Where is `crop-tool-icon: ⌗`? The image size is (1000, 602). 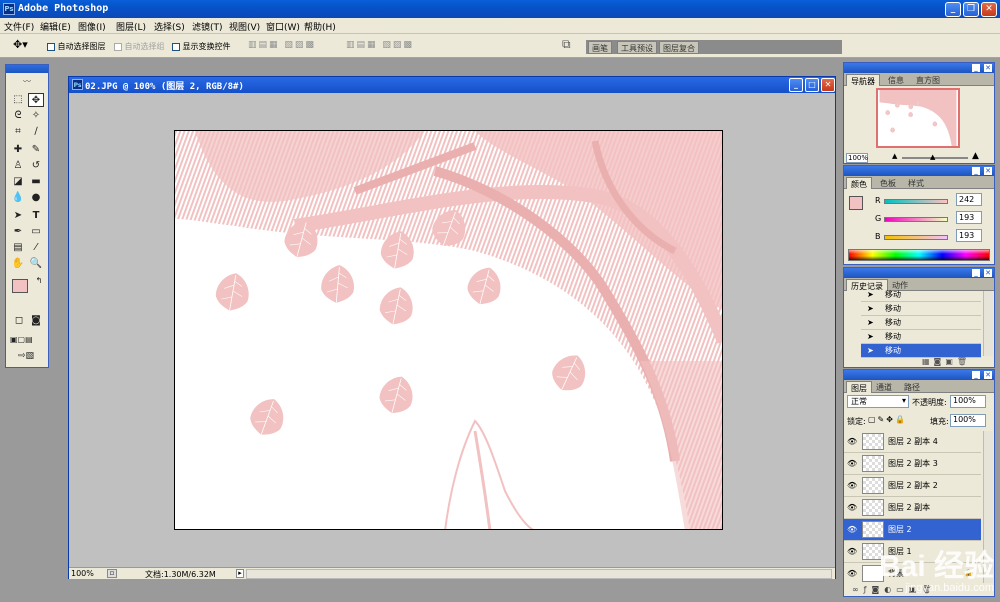 crop-tool-icon: ⌗ is located at coordinates (18, 132).